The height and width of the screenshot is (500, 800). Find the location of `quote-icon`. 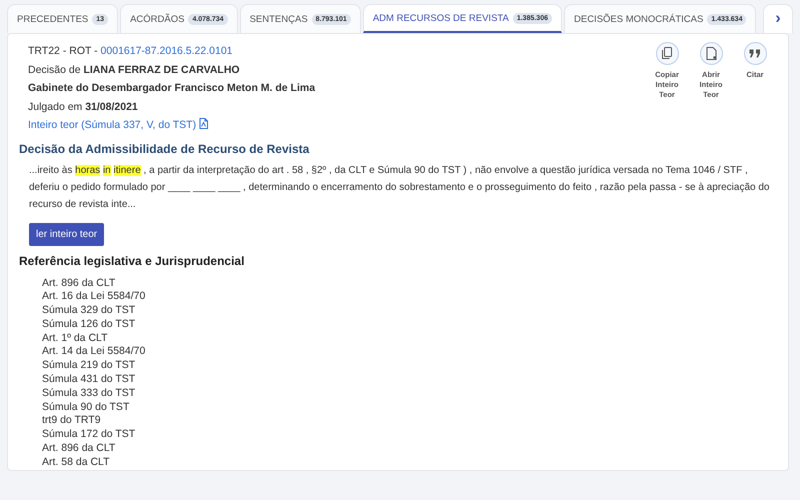

quote-icon is located at coordinates (755, 53).